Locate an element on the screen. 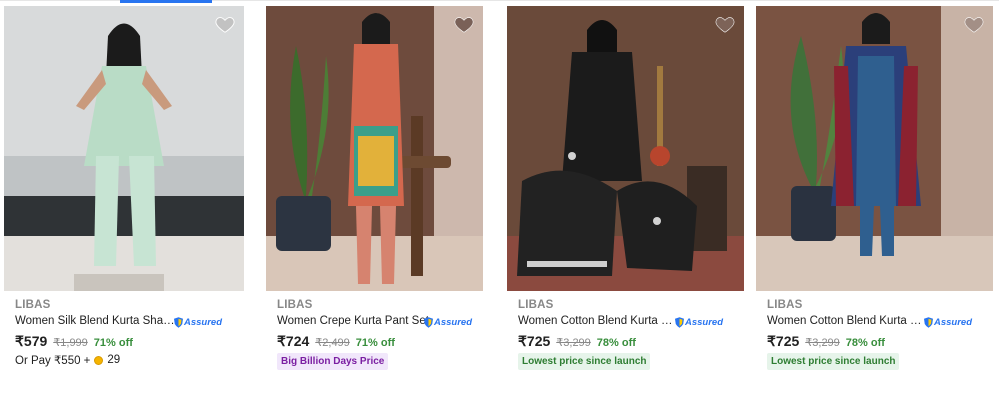  original-price: ₹1,999 is located at coordinates (70, 343).